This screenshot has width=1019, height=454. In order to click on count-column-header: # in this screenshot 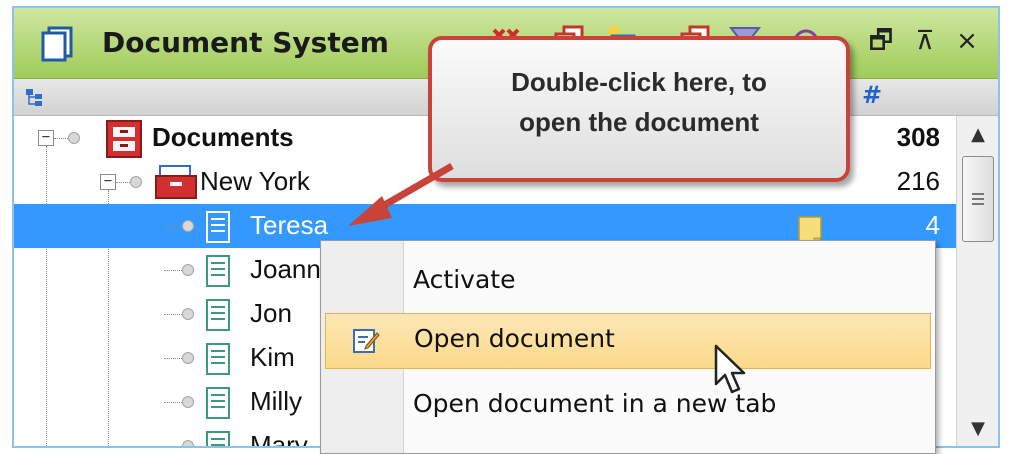, I will do `click(872, 95)`.